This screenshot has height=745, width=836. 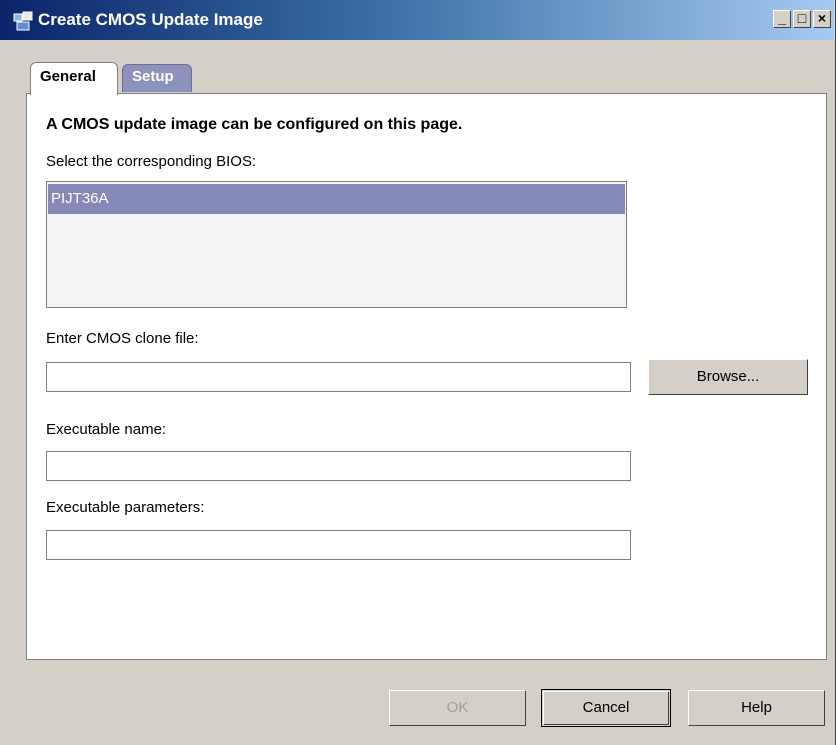 I want to click on bios-listbox: PIJT36A, so click(x=336, y=244).